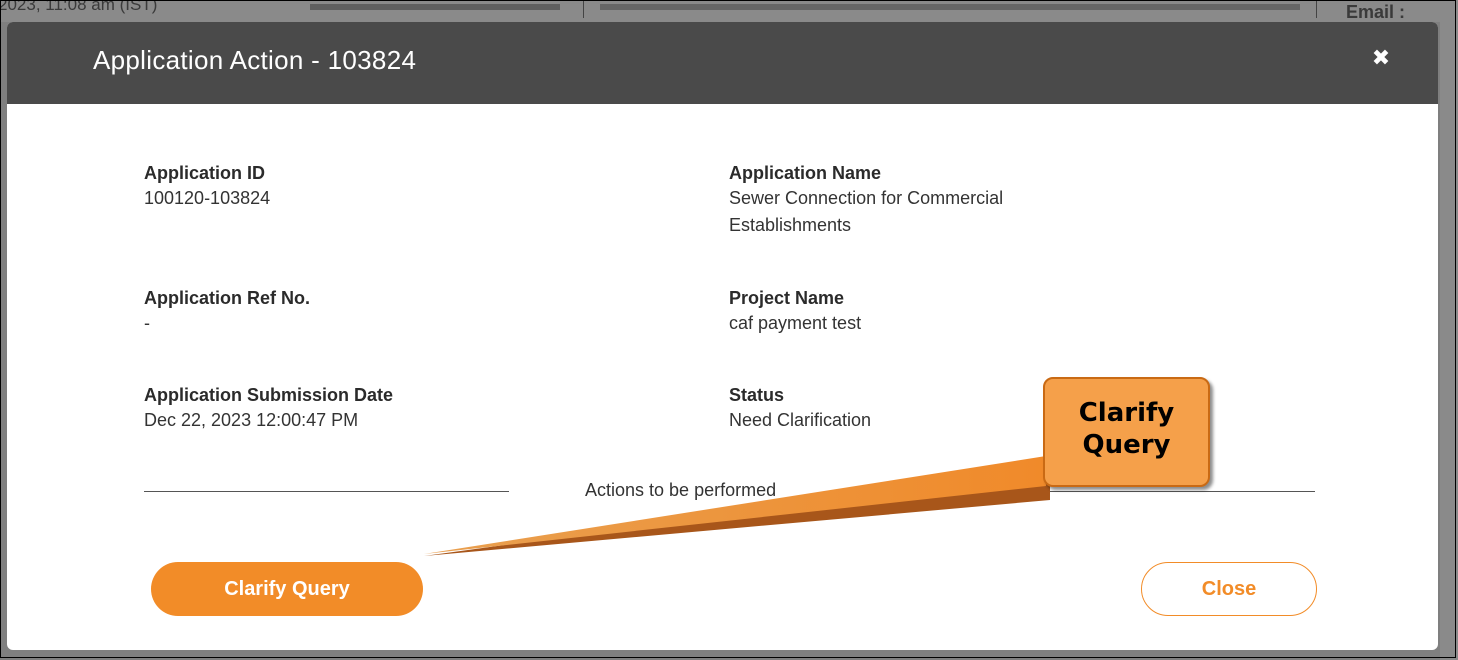  I want to click on callout-pointer, so click(737, 506).